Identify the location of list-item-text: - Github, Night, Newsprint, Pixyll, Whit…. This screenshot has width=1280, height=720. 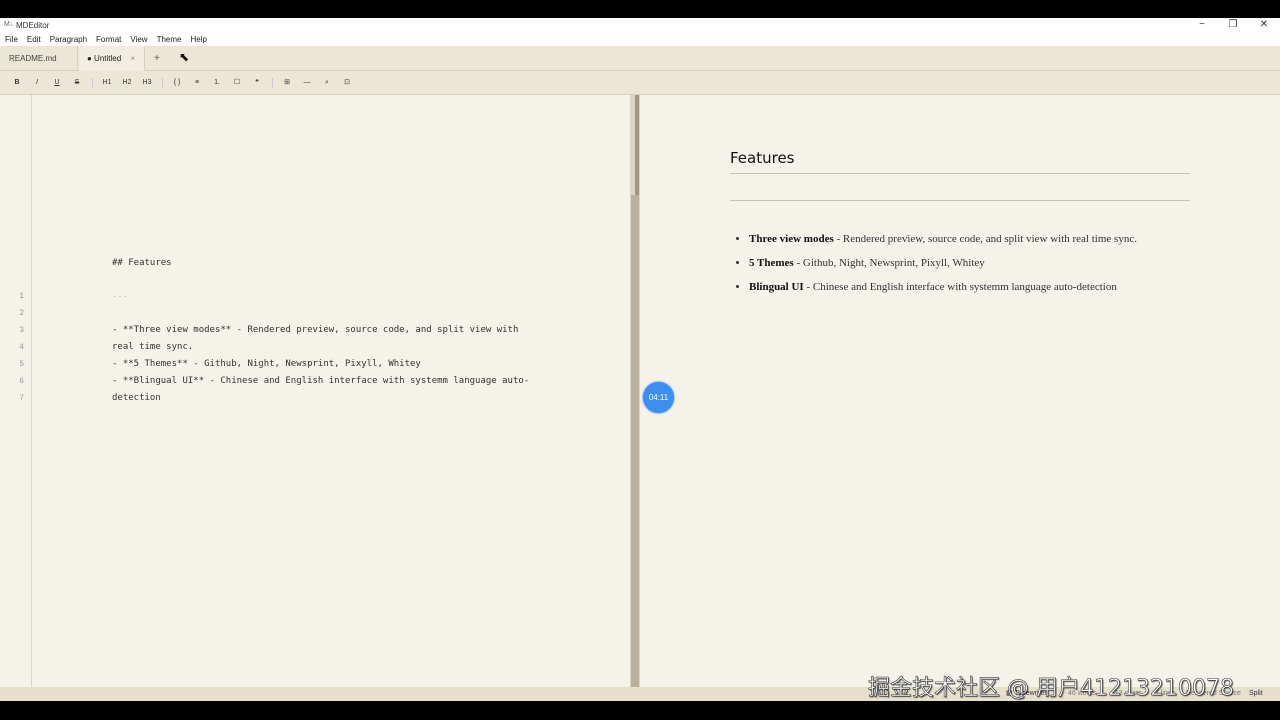
(889, 263).